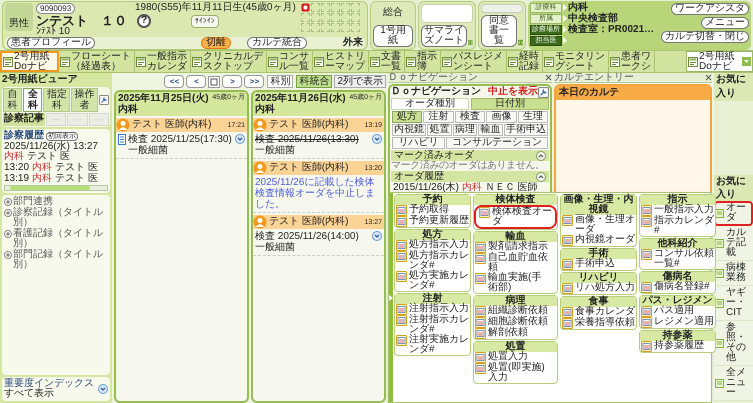 The image size is (753, 403). What do you see at coordinates (470, 117) in the screenshot?
I see `order-type-button: 検査` at bounding box center [470, 117].